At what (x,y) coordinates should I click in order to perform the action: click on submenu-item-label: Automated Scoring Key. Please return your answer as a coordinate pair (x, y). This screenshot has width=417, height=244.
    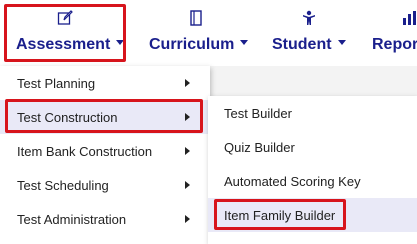
    Looking at the image, I should click on (292, 181).